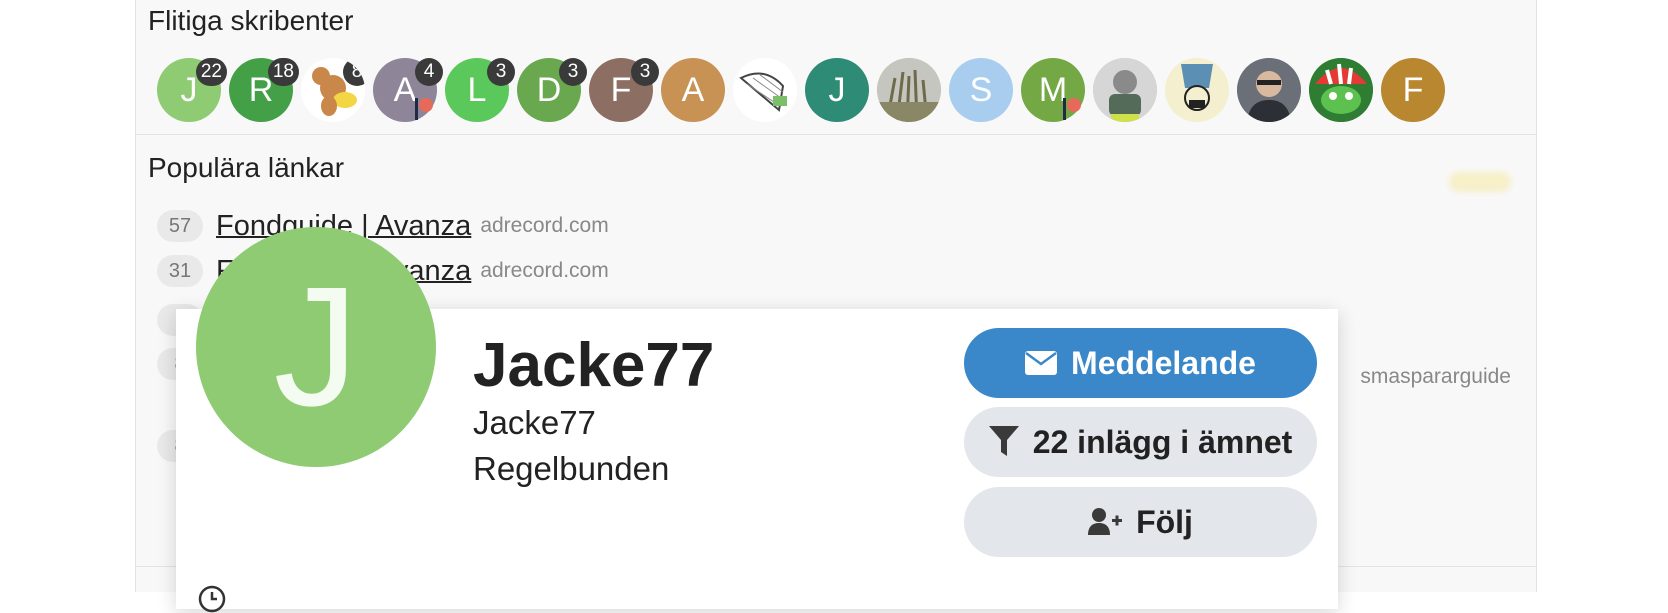  What do you see at coordinates (212, 599) in the screenshot?
I see `clock-icon` at bounding box center [212, 599].